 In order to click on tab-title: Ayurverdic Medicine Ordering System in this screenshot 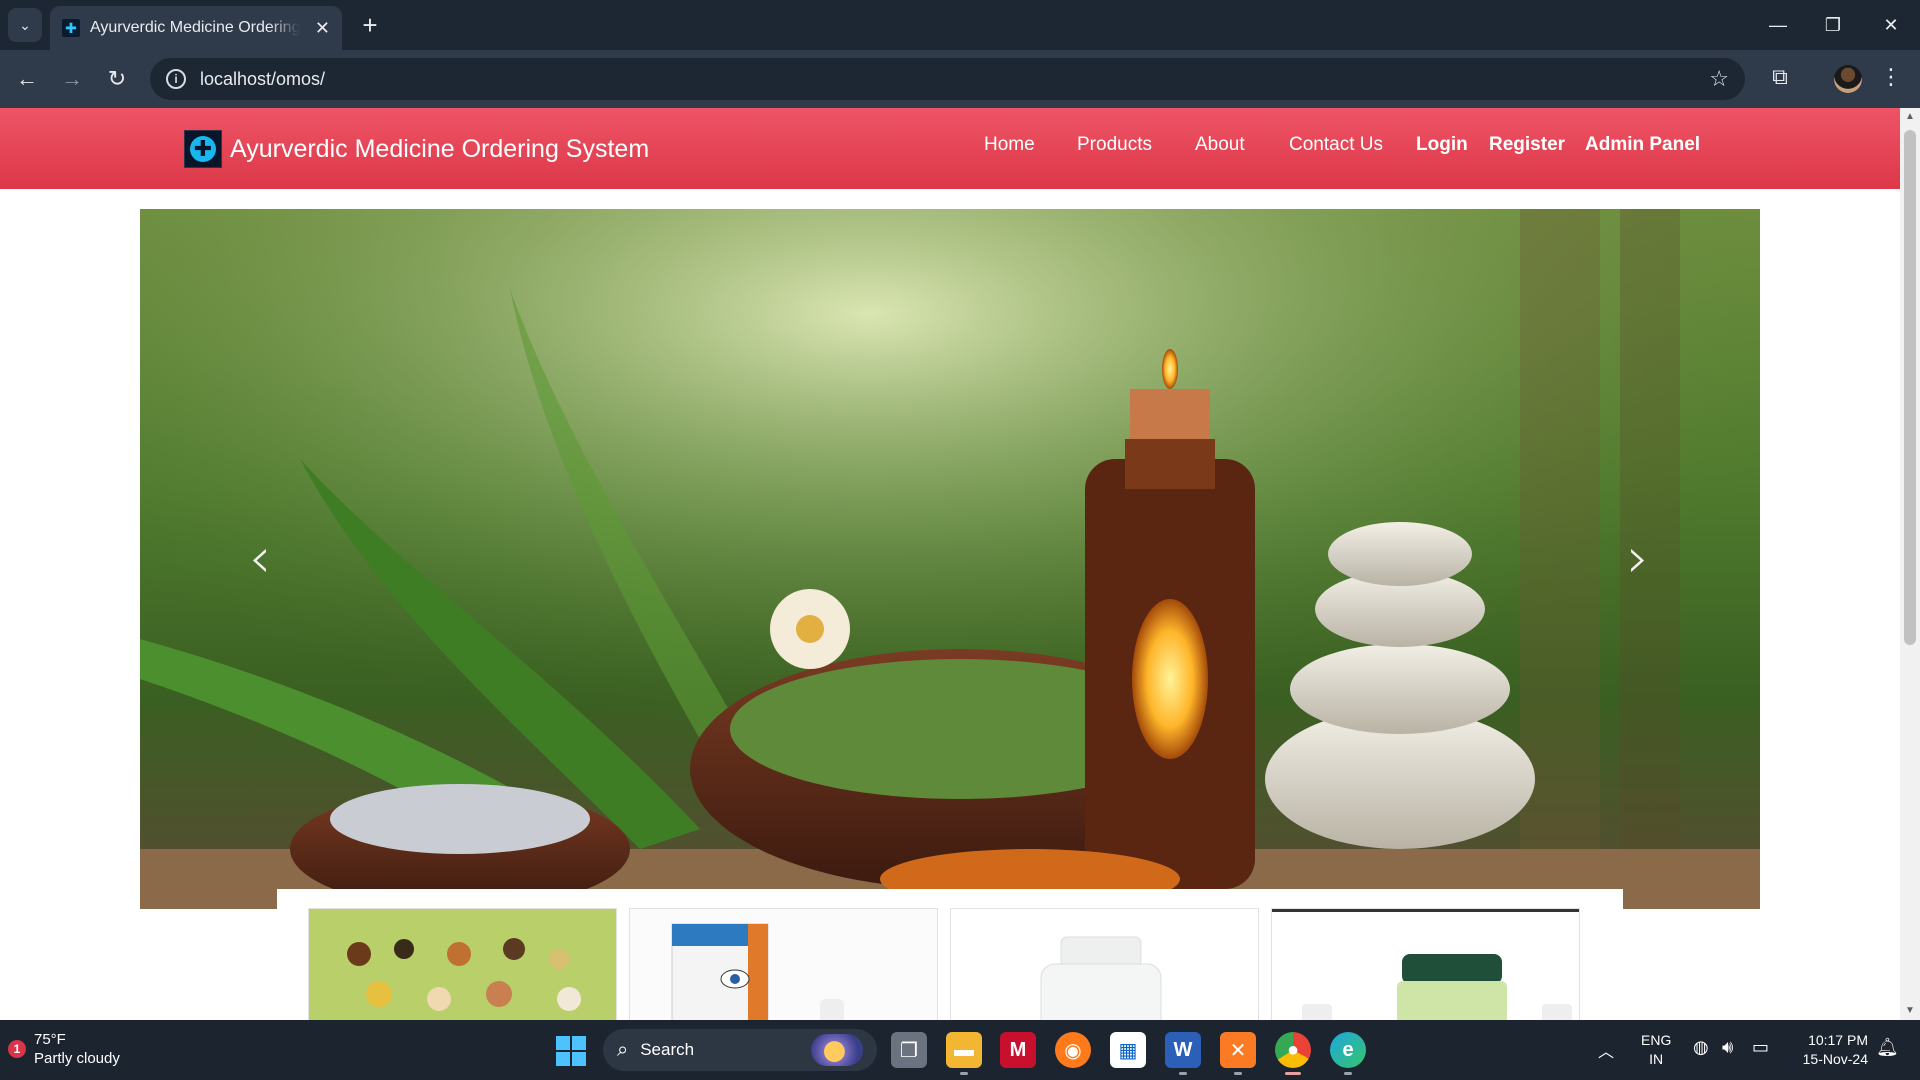, I will do `click(195, 27)`.